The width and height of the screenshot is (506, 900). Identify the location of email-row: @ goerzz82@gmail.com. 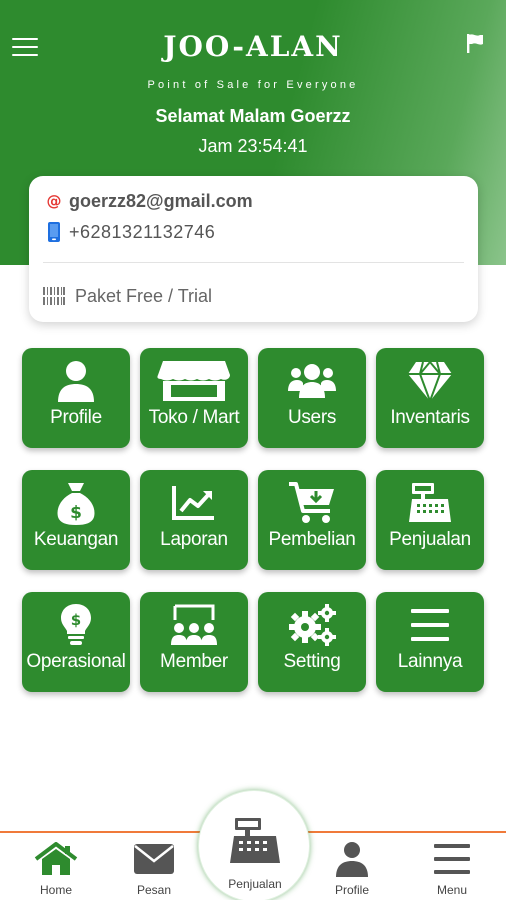
(148, 201).